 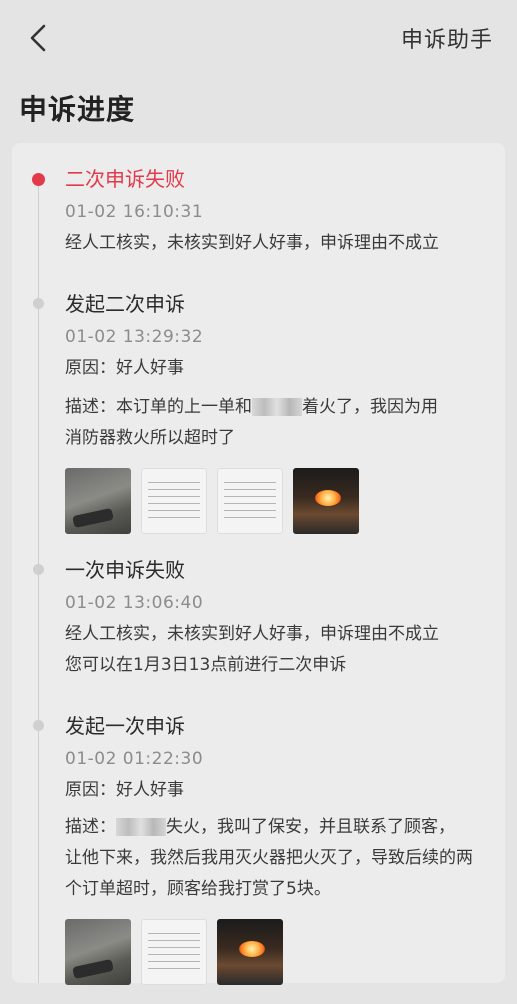 What do you see at coordinates (310, 827) in the screenshot?
I see `description-text: 失火，我叫了保安，并且联系了顾客，` at bounding box center [310, 827].